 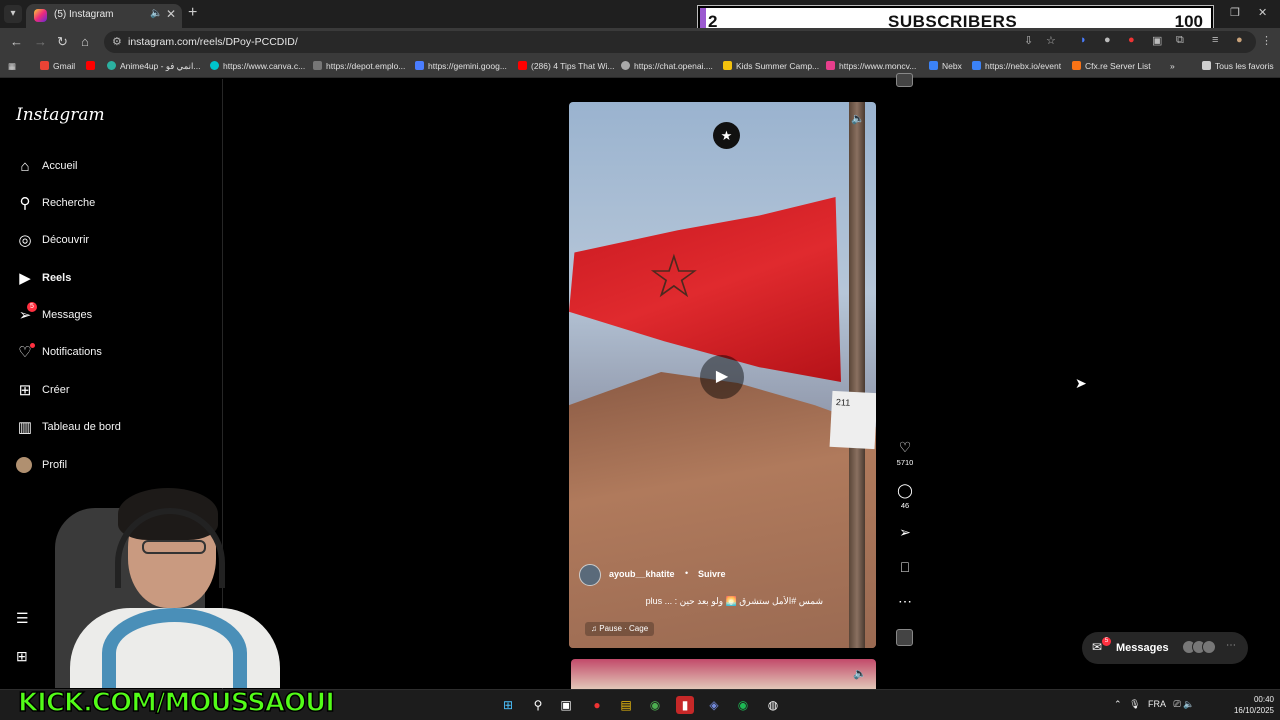 What do you see at coordinates (566, 705) in the screenshot?
I see `task-view-icon: ▣` at bounding box center [566, 705].